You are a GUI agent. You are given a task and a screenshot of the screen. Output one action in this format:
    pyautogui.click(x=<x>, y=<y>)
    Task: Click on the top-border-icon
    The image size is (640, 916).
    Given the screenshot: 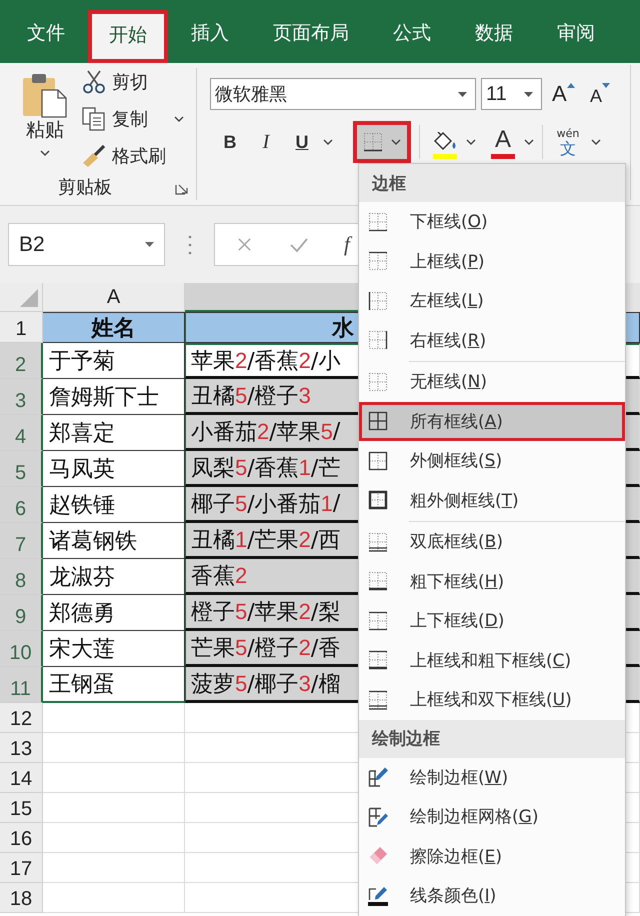 What is the action you would take?
    pyautogui.click(x=378, y=261)
    